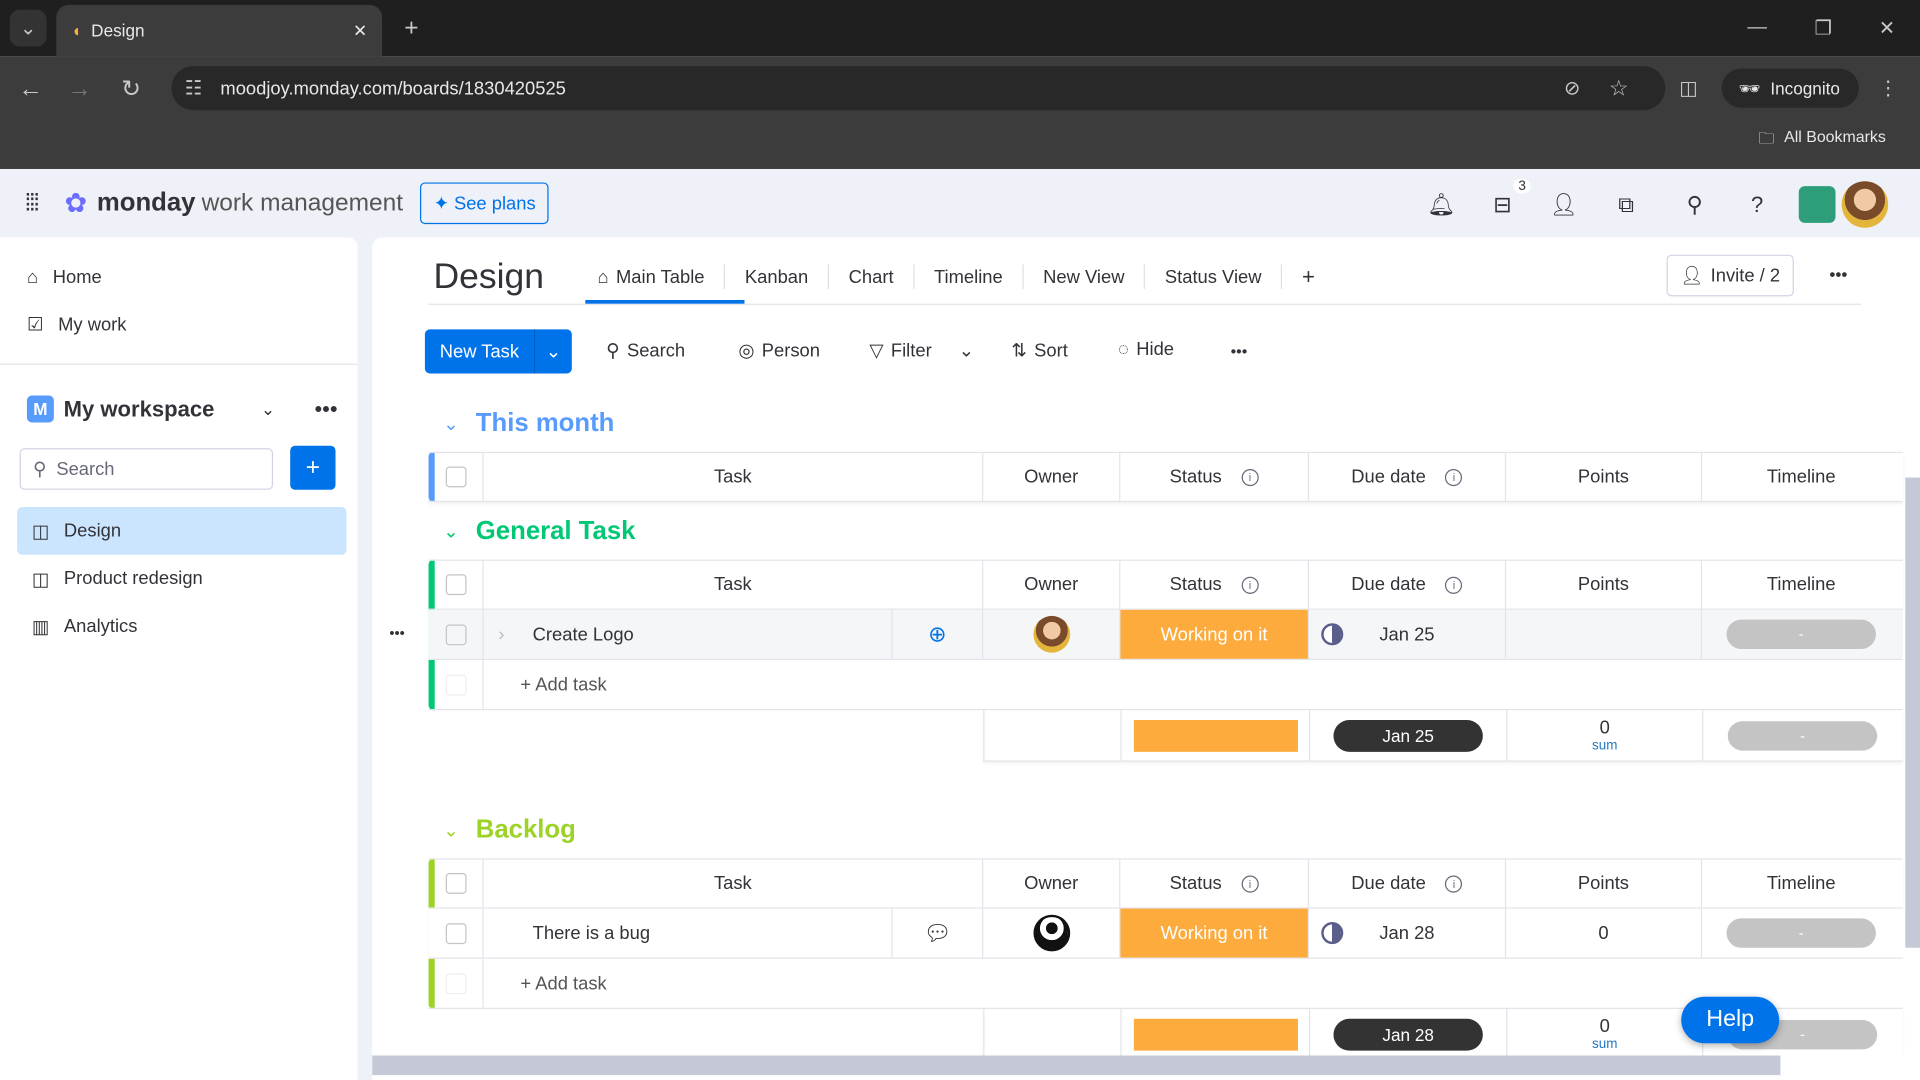 The image size is (1920, 1080). Describe the element at coordinates (921, 350) in the screenshot. I see `filter-button: ▽ Filter ⌄` at that location.